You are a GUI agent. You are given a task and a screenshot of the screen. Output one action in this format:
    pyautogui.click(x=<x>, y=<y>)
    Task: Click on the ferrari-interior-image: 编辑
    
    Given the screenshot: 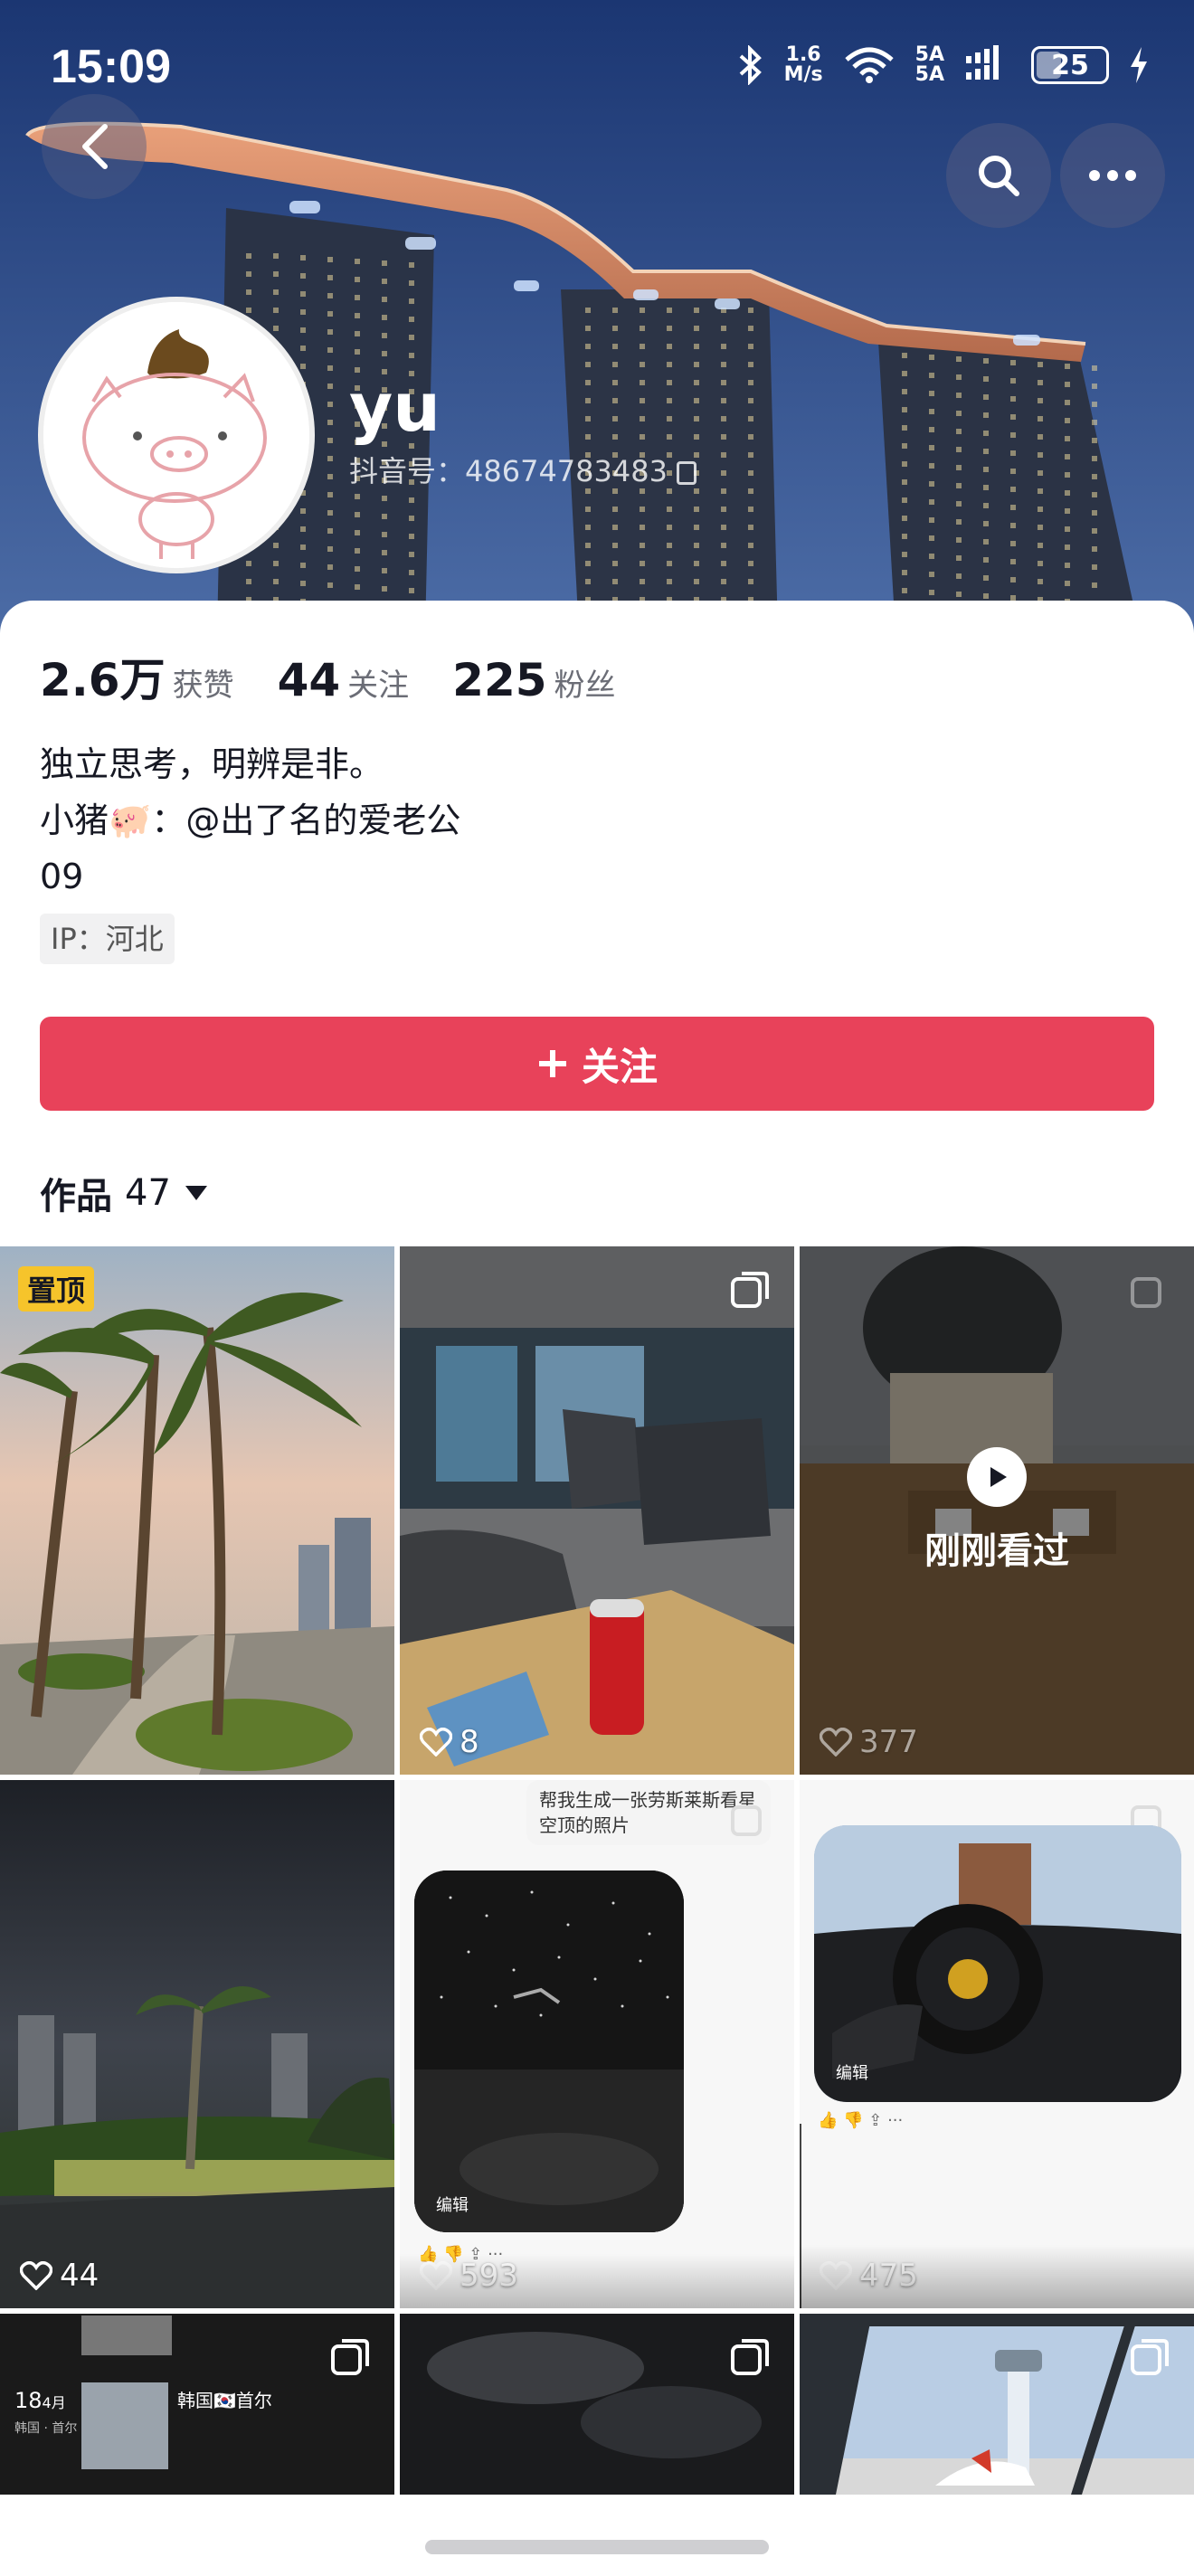 What is the action you would take?
    pyautogui.click(x=997, y=1964)
    